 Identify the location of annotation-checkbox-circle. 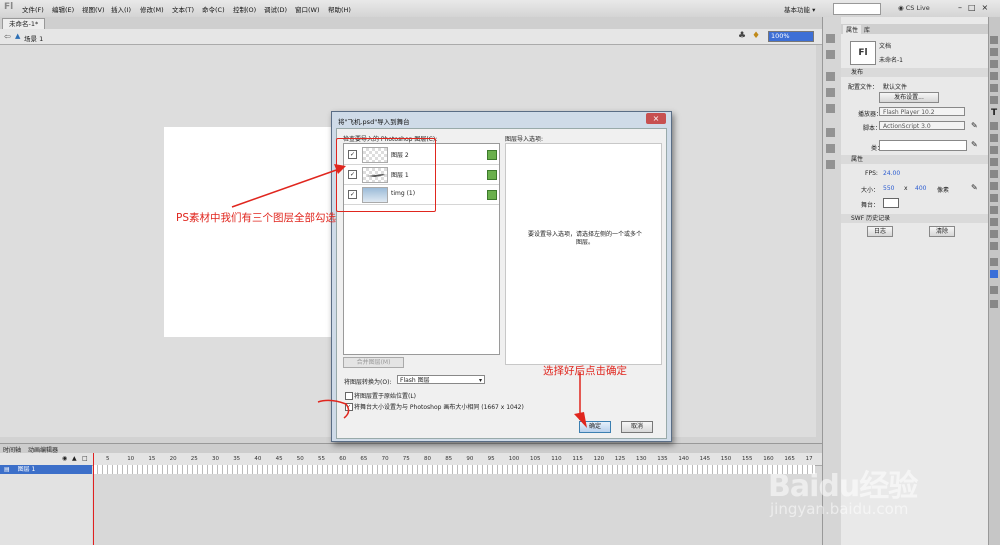
(333, 409).